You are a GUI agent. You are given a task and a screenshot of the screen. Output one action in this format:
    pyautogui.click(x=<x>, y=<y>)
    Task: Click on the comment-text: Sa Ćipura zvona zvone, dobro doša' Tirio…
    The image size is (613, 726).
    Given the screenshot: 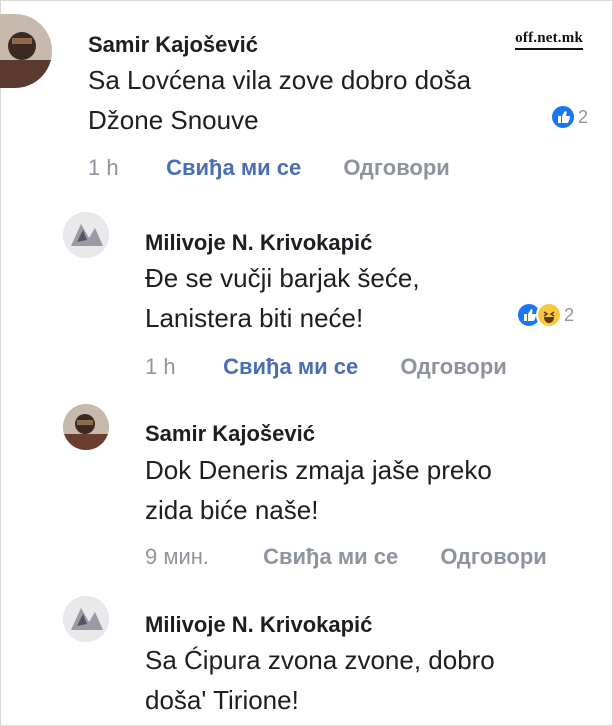 What is the action you would take?
    pyautogui.click(x=320, y=680)
    